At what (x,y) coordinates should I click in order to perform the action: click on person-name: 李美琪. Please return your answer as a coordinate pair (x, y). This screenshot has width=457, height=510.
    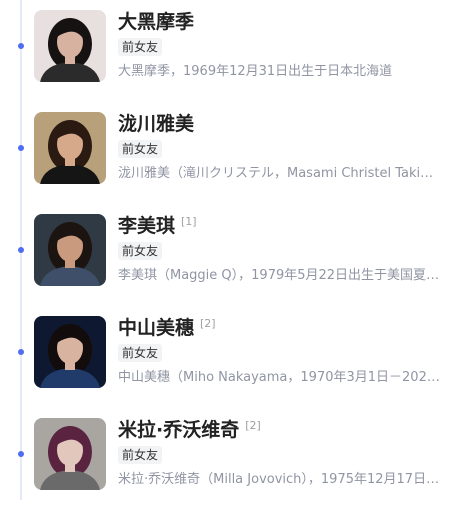
    Looking at the image, I should click on (146, 226).